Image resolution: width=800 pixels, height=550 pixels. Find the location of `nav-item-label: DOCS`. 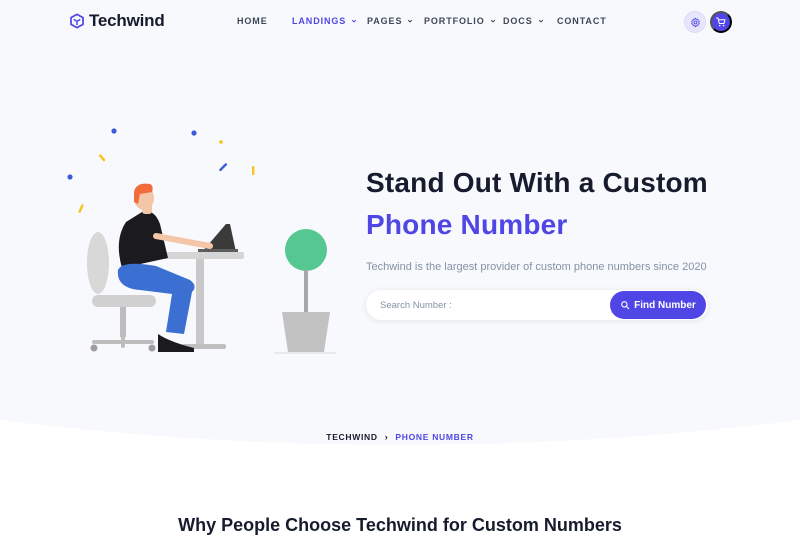

nav-item-label: DOCS is located at coordinates (518, 21).